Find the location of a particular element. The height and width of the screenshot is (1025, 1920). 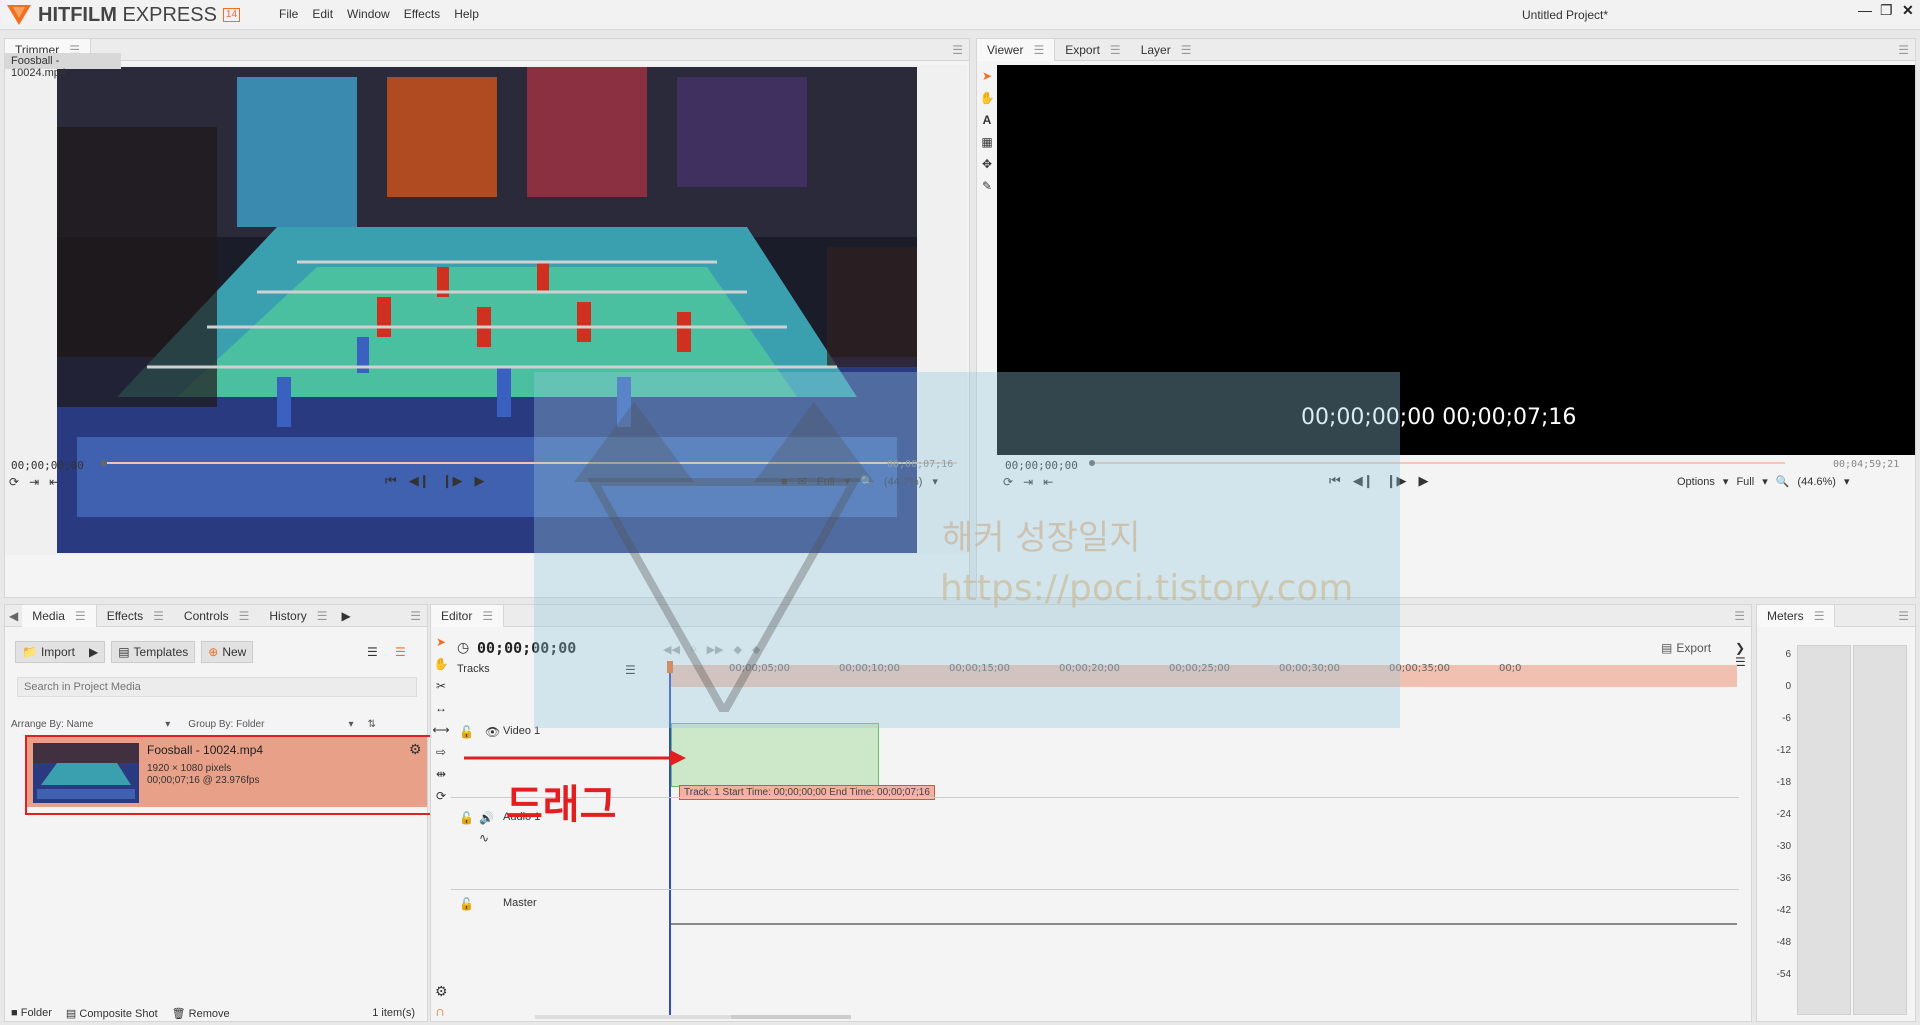

tab-viewer: Viewer ☰ is located at coordinates (1016, 49).